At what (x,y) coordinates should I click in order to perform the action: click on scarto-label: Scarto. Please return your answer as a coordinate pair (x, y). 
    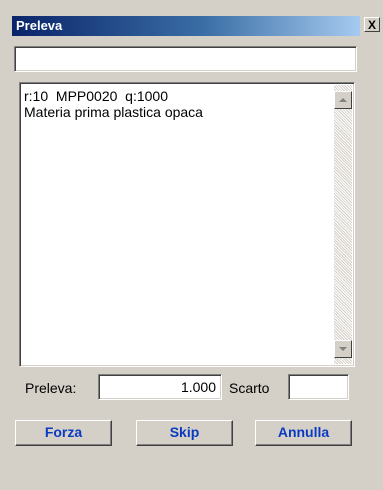
    Looking at the image, I should click on (249, 388).